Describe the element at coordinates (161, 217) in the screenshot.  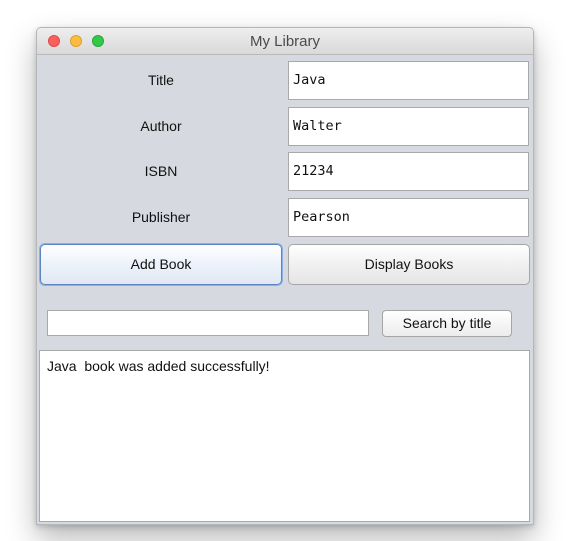
I see `publisher-label: Publisher` at that location.